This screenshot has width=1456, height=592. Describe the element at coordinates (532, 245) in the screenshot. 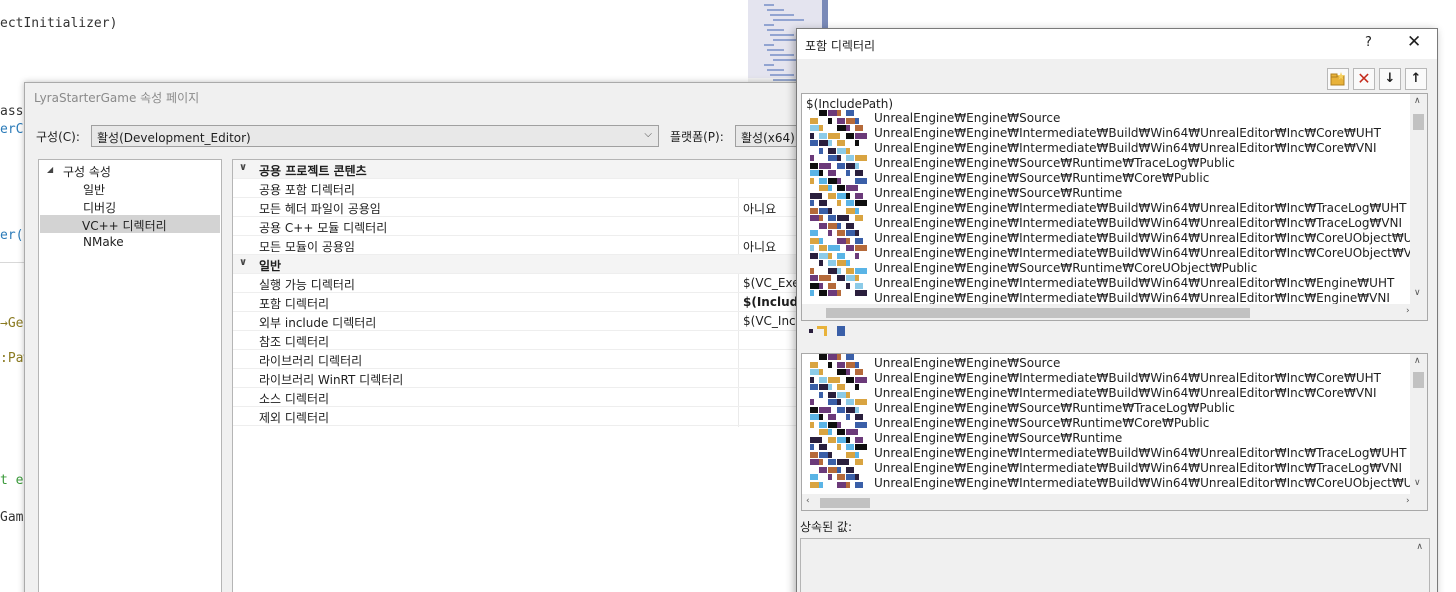

I see `grid-row-all-modules-public: 모든 모듈이 공용임 아니요` at that location.